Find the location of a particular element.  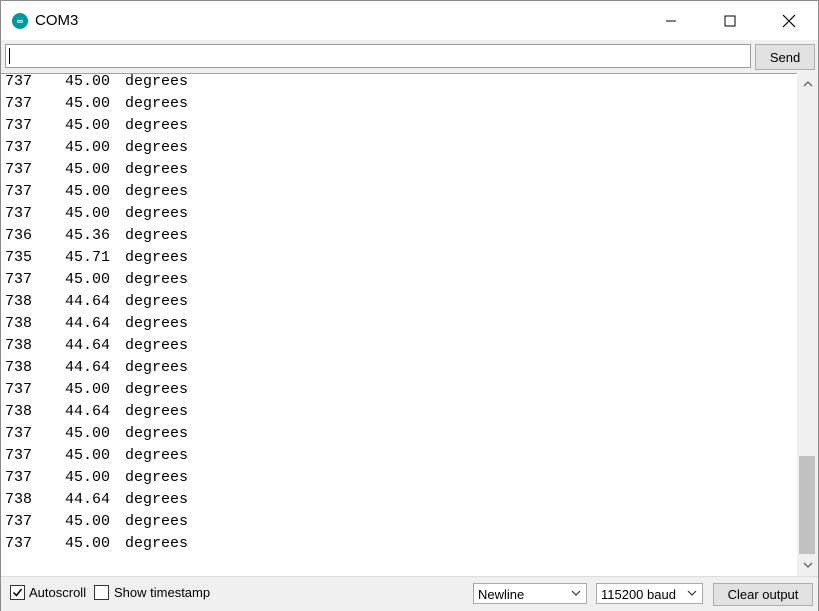

output-line: 736 45.36 degrees is located at coordinates (96, 236).